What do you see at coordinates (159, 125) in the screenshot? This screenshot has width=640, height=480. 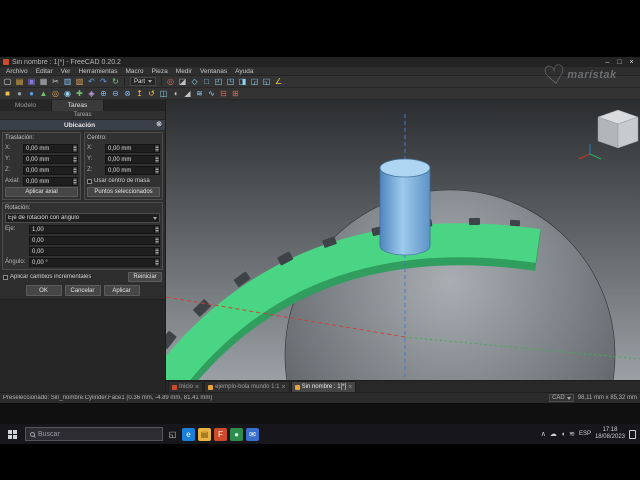 I see `close-section-icon: ⊗` at bounding box center [159, 125].